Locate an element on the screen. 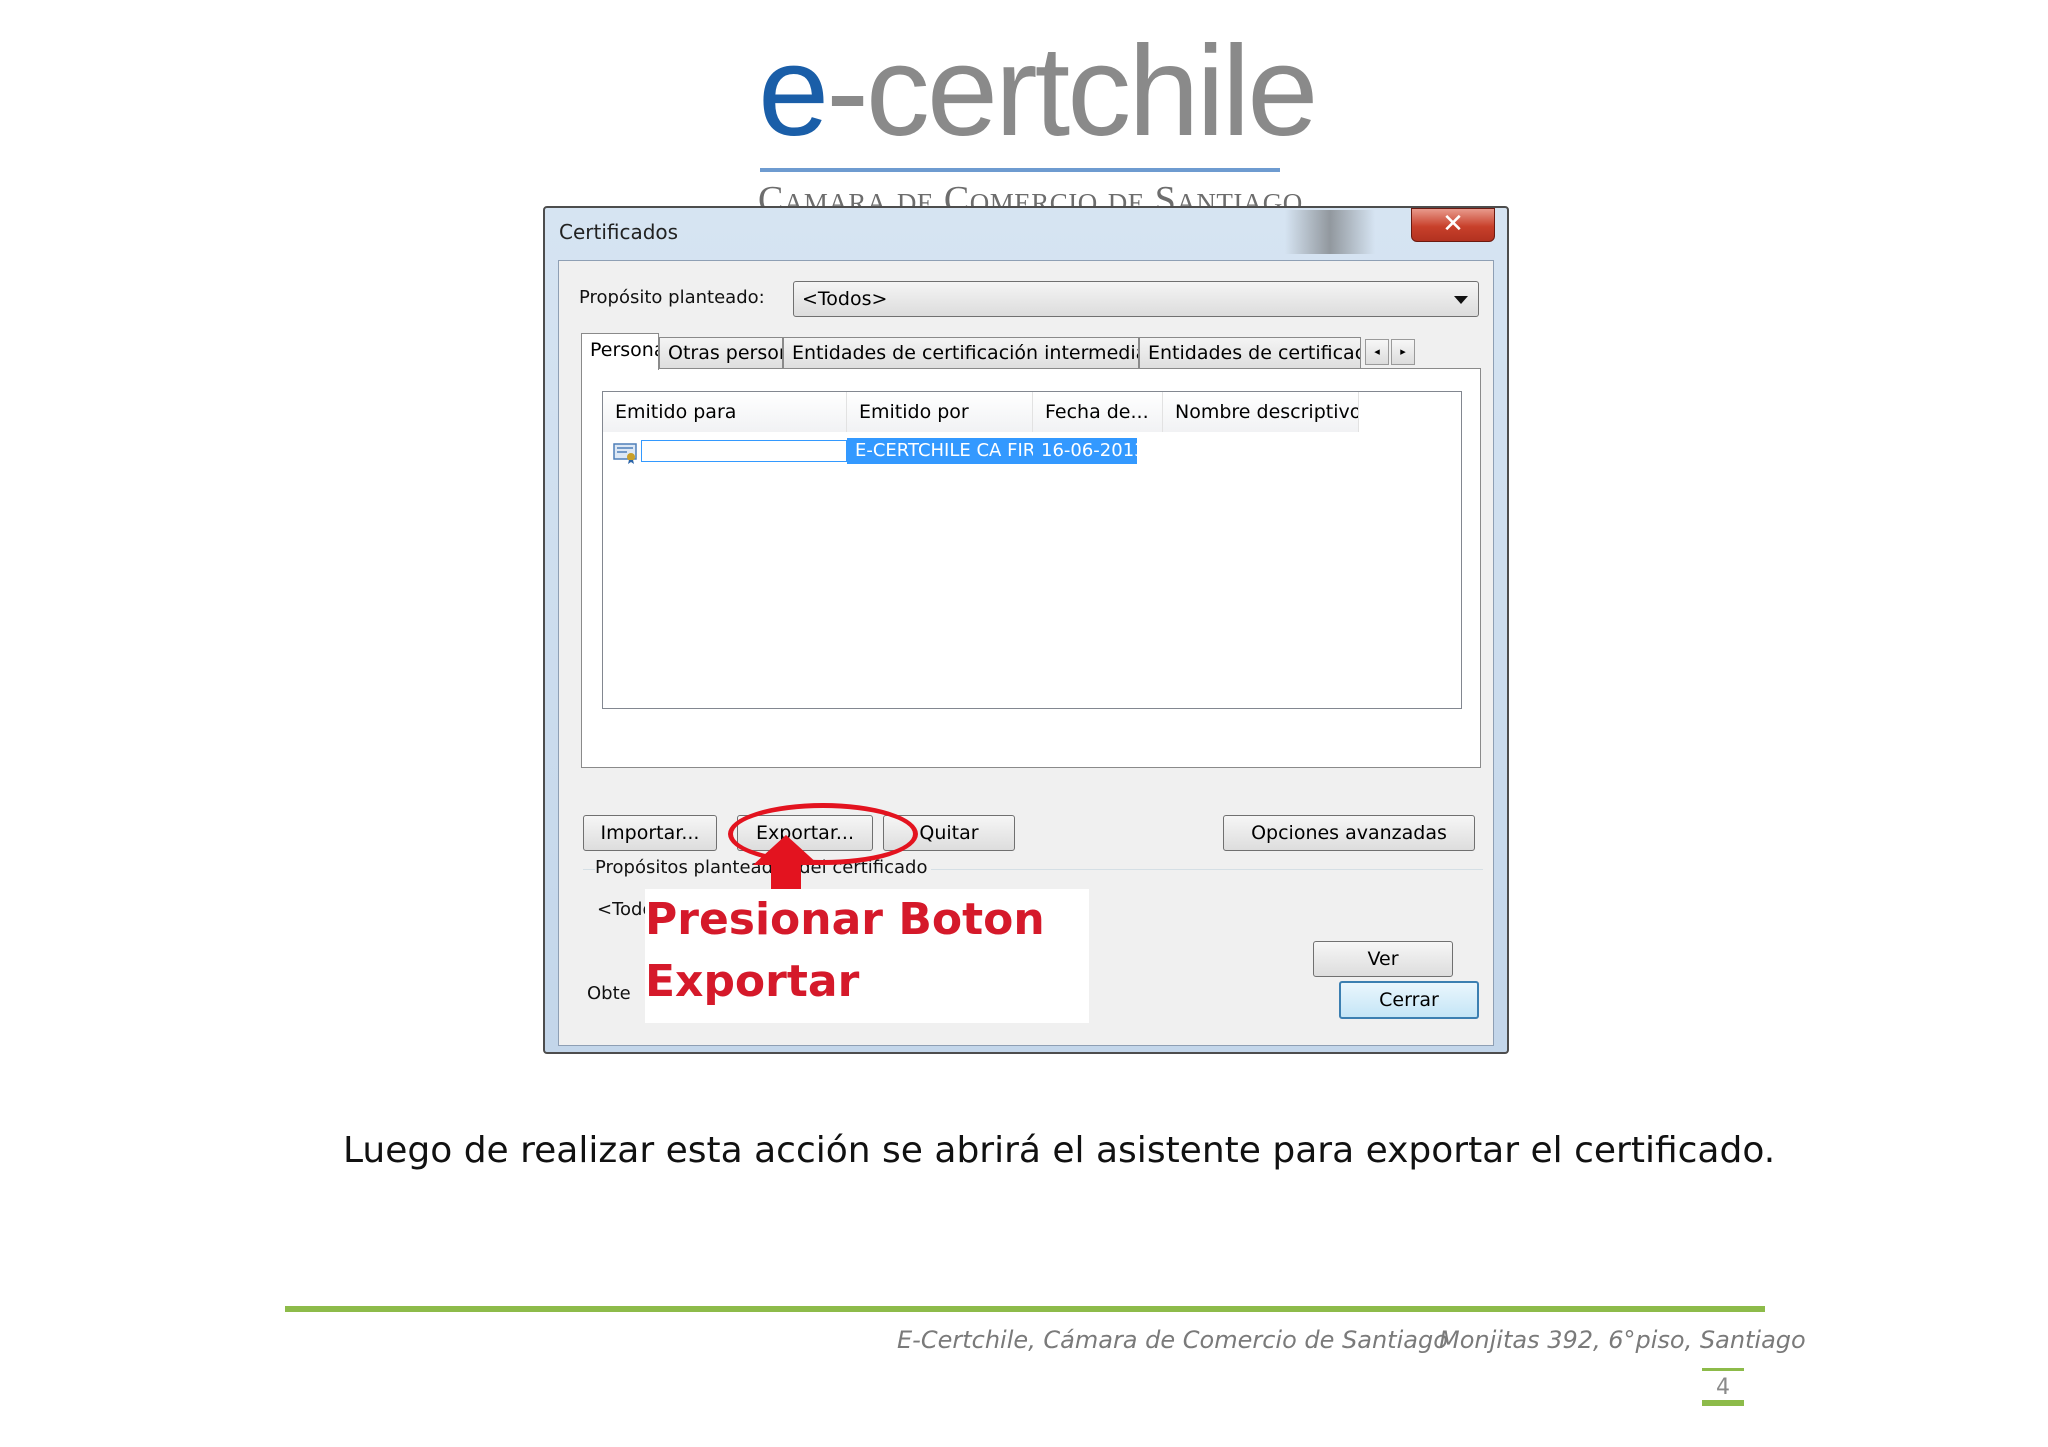  cell-fecha: 16-06-2013 is located at coordinates (1085, 451).